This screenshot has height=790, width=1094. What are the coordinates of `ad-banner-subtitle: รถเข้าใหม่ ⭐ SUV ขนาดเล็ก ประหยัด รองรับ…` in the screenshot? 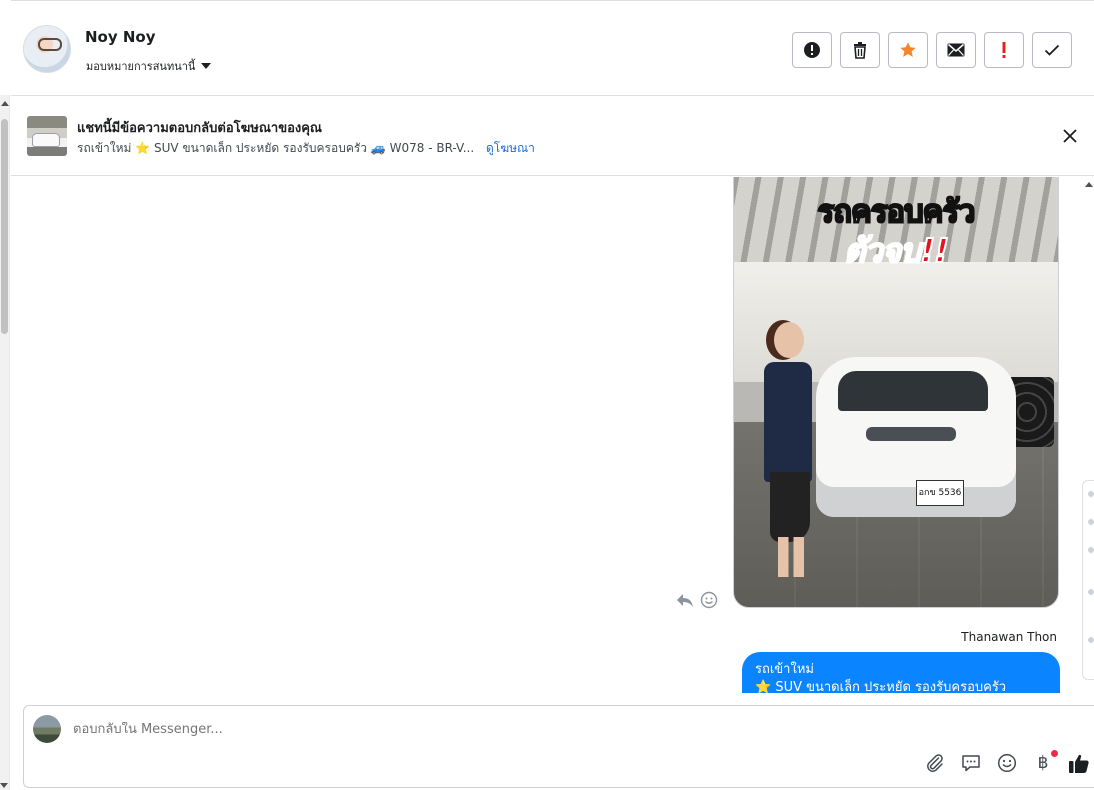 It's located at (306, 148).